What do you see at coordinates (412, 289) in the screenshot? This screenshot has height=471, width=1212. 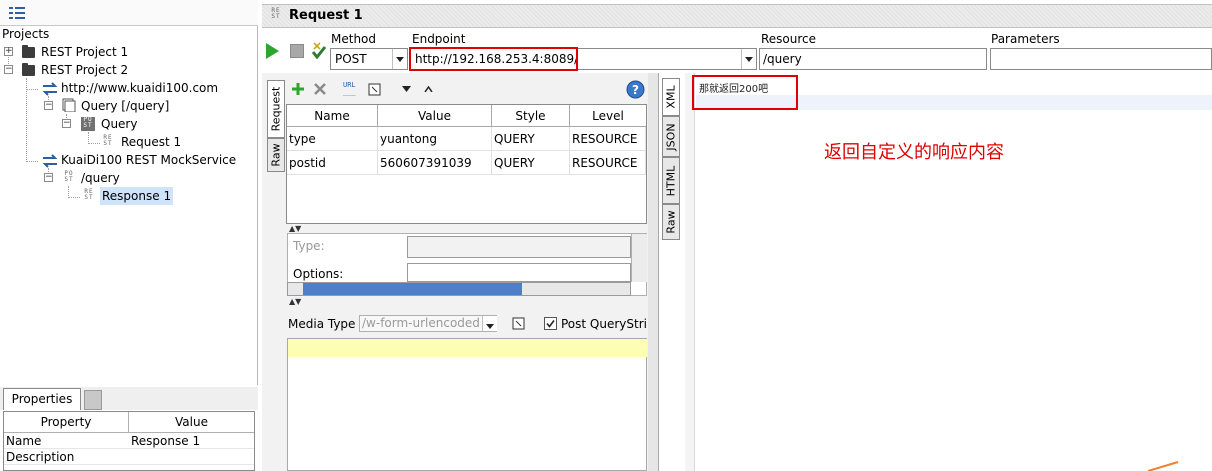 I see `hscroll-thumb` at bounding box center [412, 289].